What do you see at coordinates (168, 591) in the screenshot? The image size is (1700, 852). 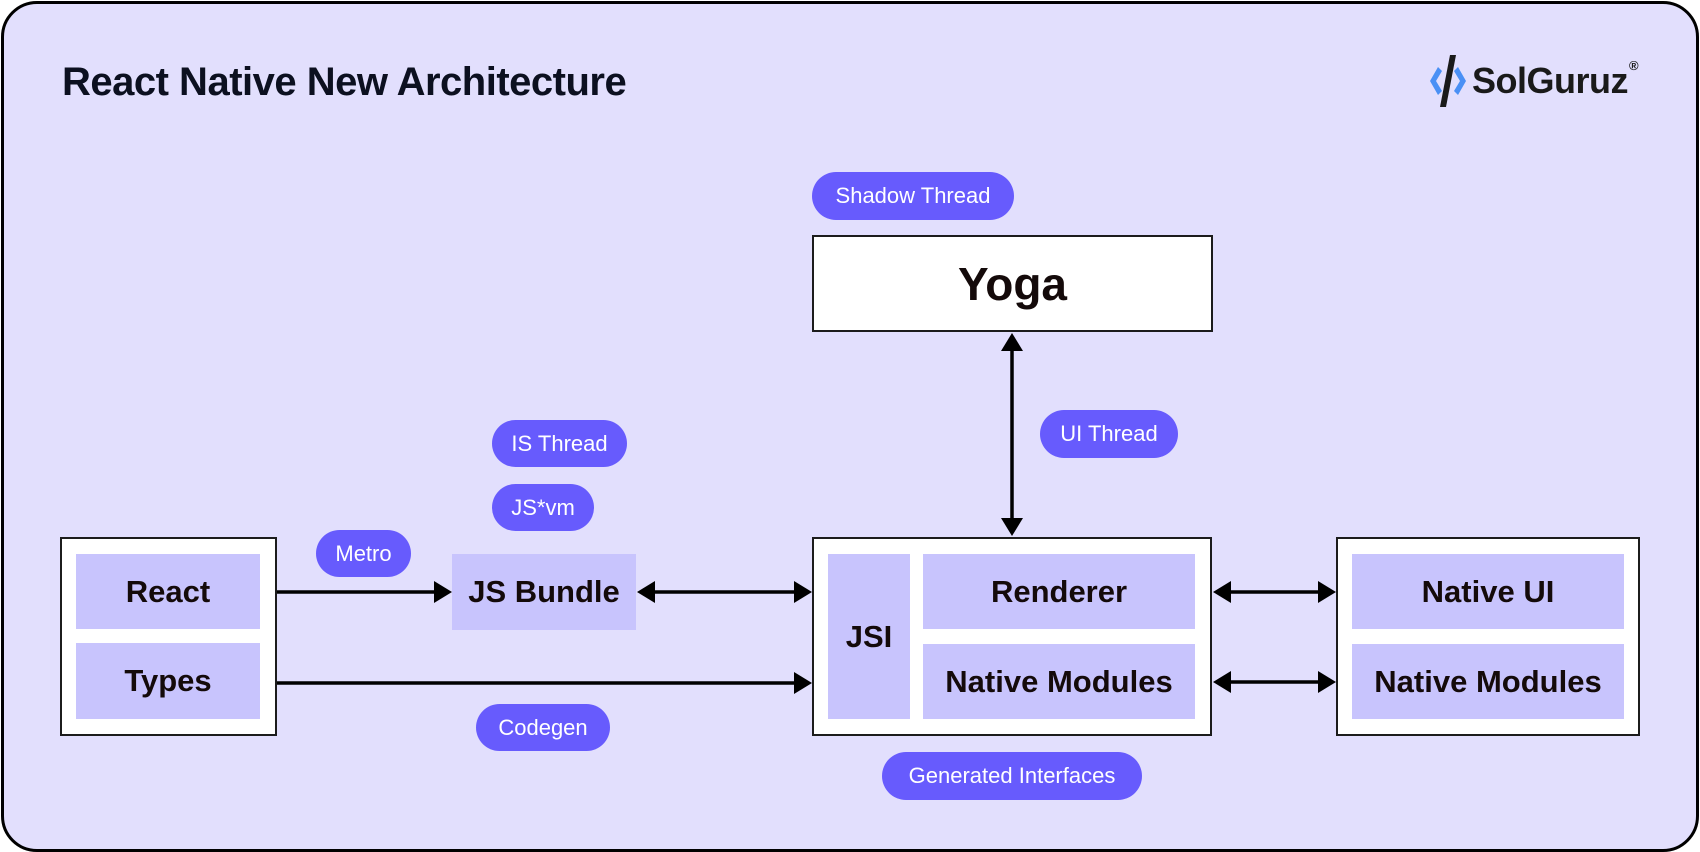 I see `react-node: React` at bounding box center [168, 591].